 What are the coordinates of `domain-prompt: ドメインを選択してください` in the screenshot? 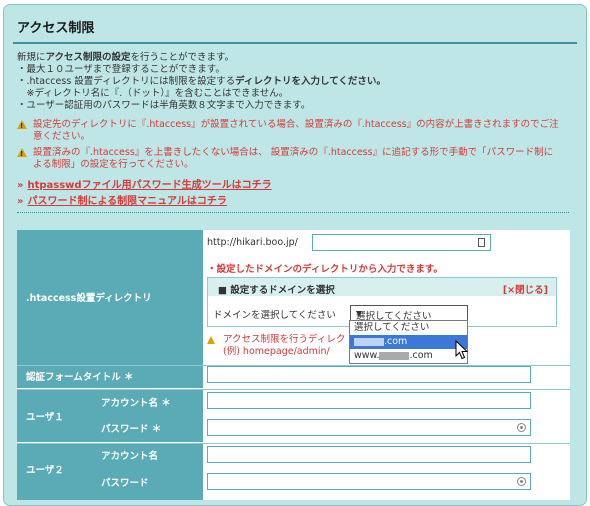 It's located at (274, 315).